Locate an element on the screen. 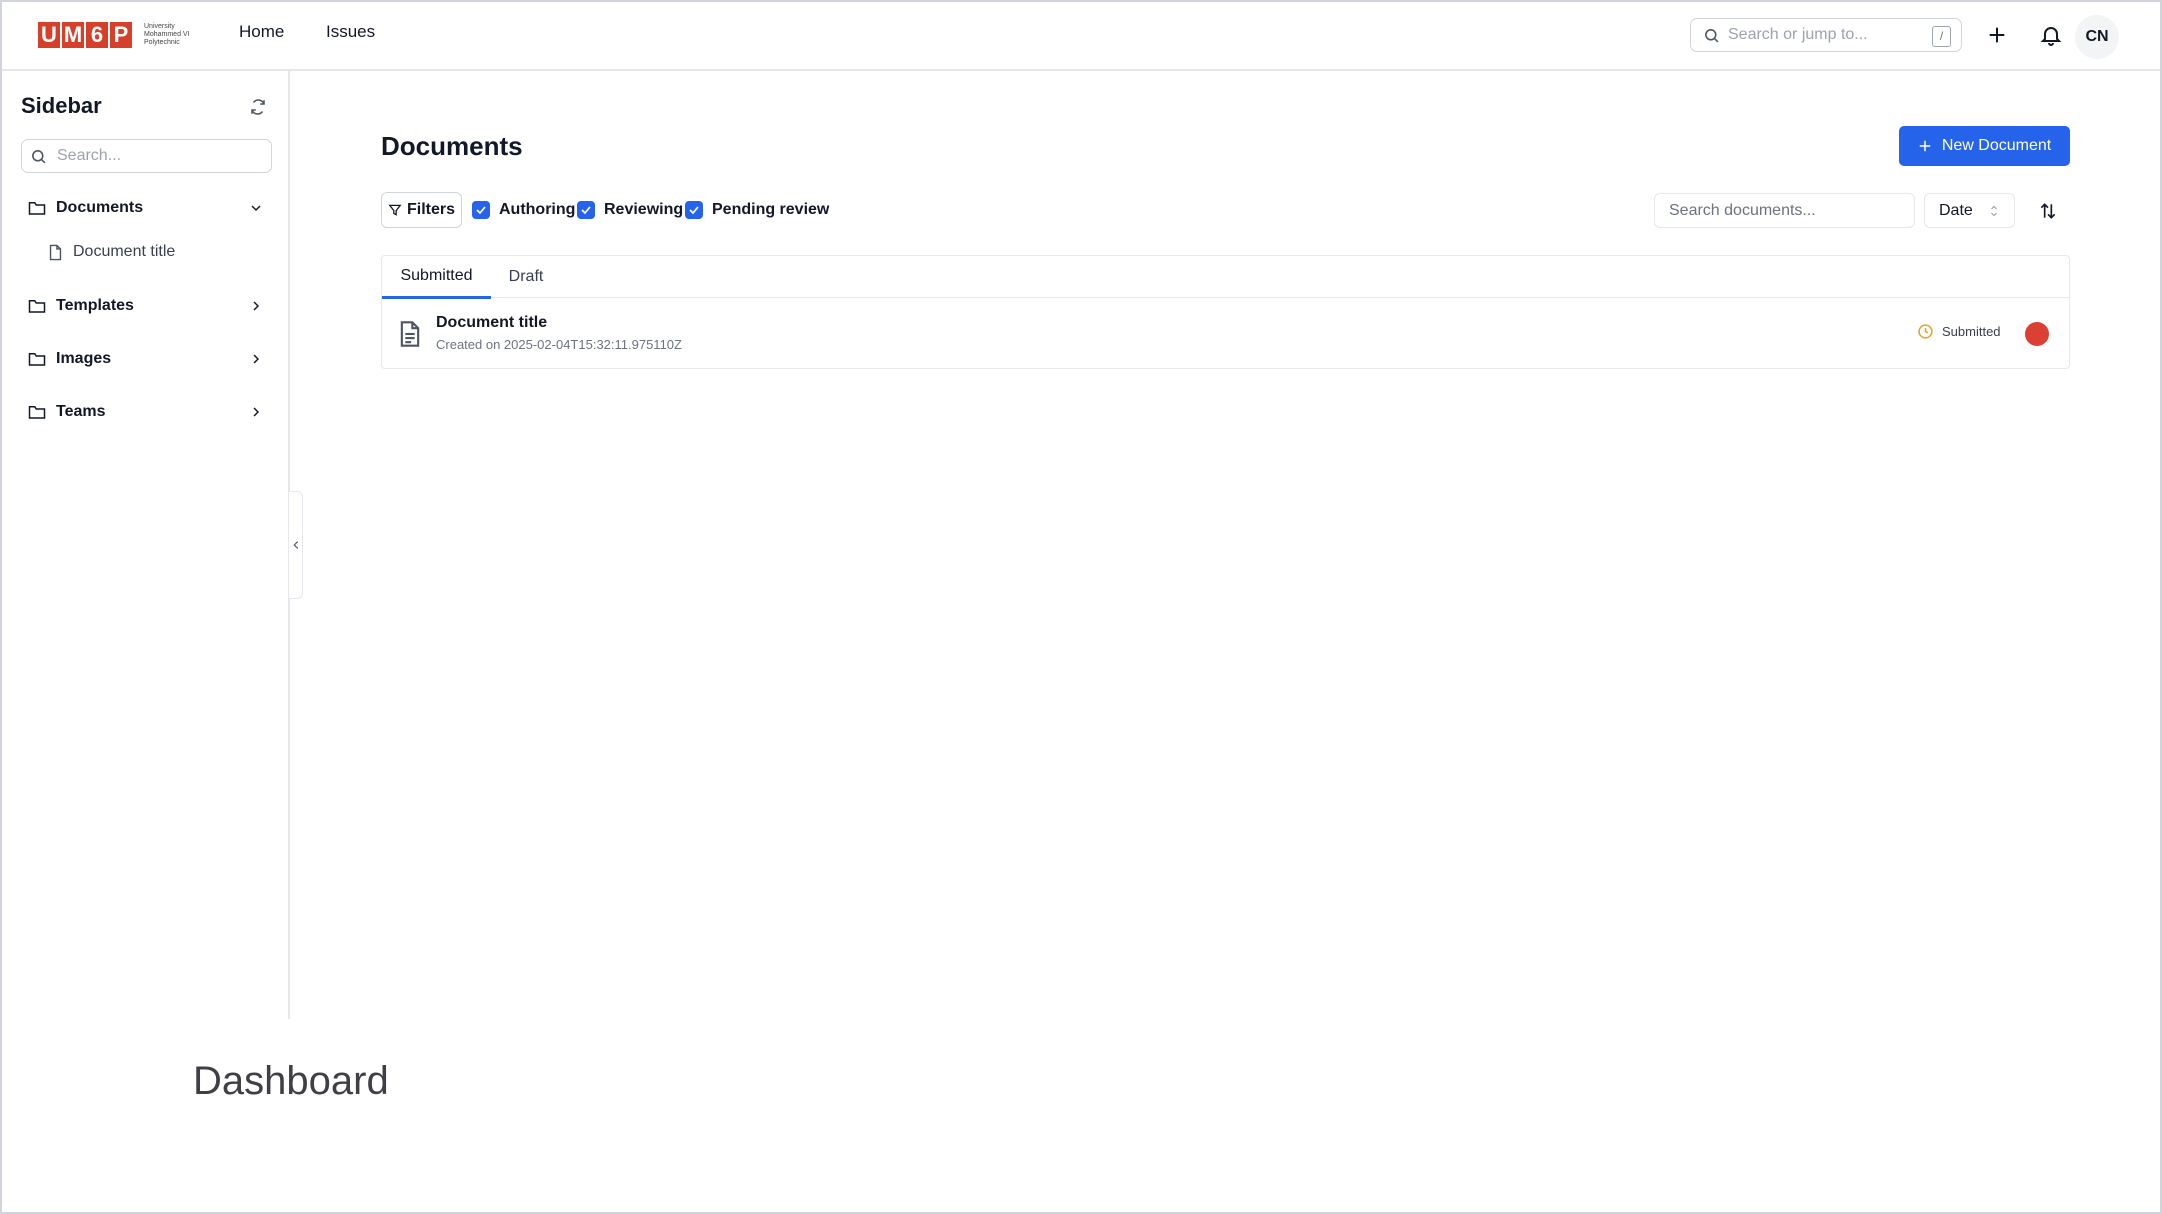 This screenshot has height=1214, width=2162. tab-draft: Draft is located at coordinates (526, 277).